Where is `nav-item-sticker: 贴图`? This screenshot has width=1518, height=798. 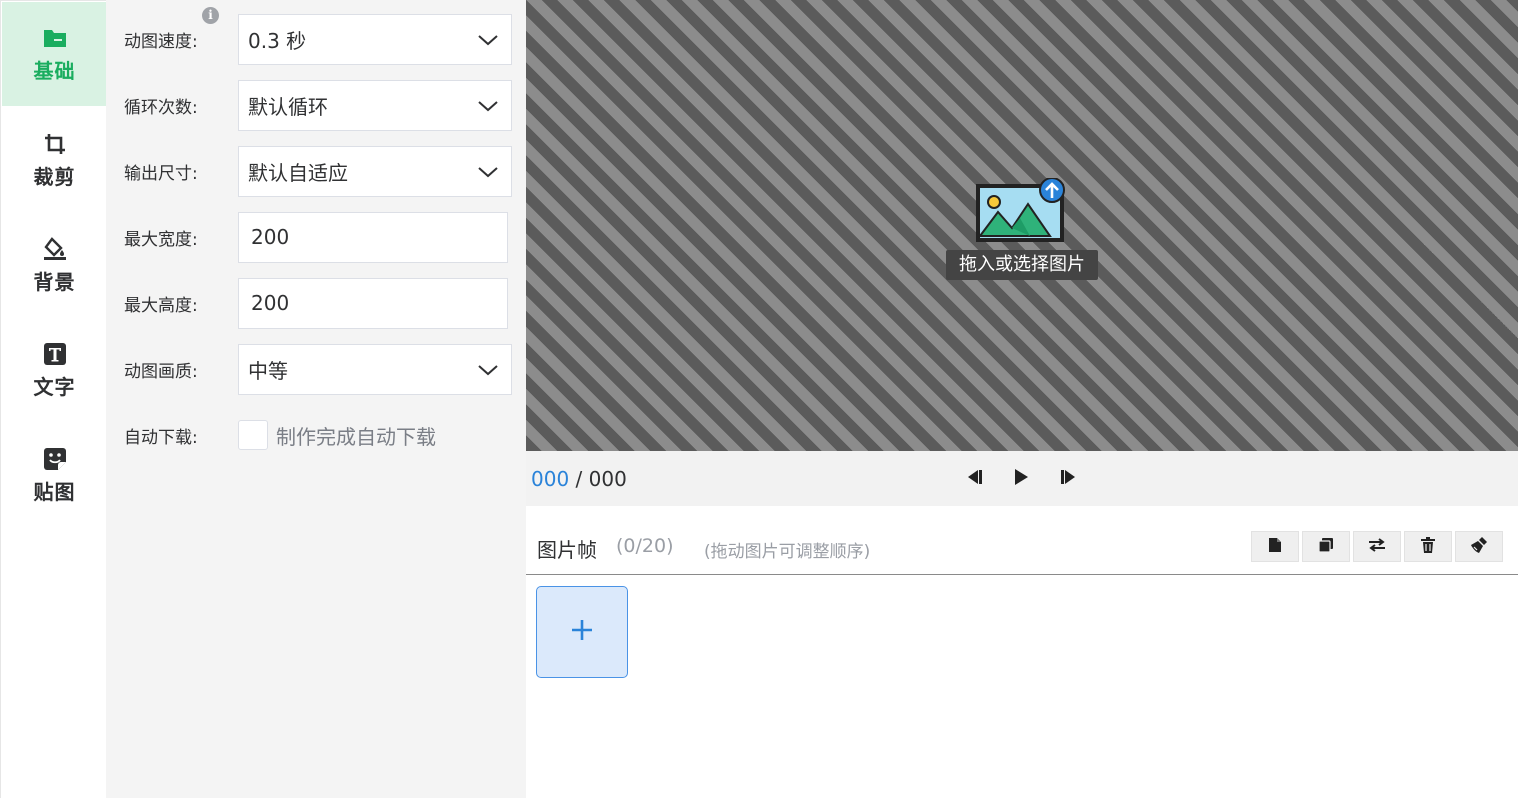
nav-item-sticker: 贴图 is located at coordinates (54, 475).